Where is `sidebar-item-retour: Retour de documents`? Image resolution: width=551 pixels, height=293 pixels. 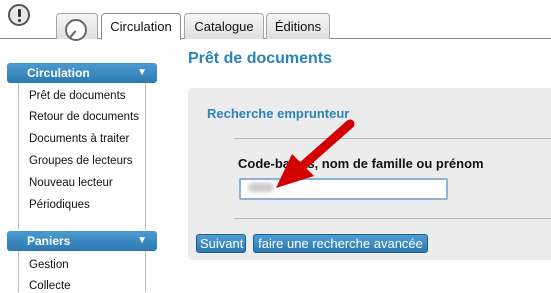
sidebar-item-retour: Retour de documents is located at coordinates (82, 113).